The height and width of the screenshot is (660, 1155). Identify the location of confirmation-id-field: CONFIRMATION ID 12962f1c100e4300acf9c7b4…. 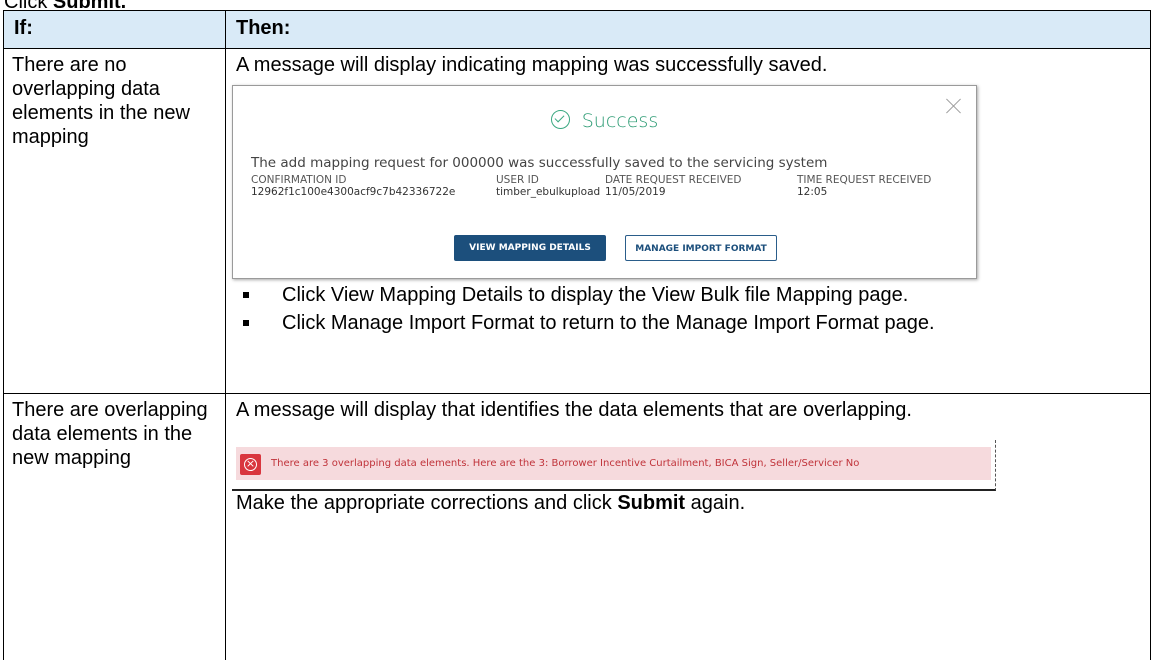
(353, 186).